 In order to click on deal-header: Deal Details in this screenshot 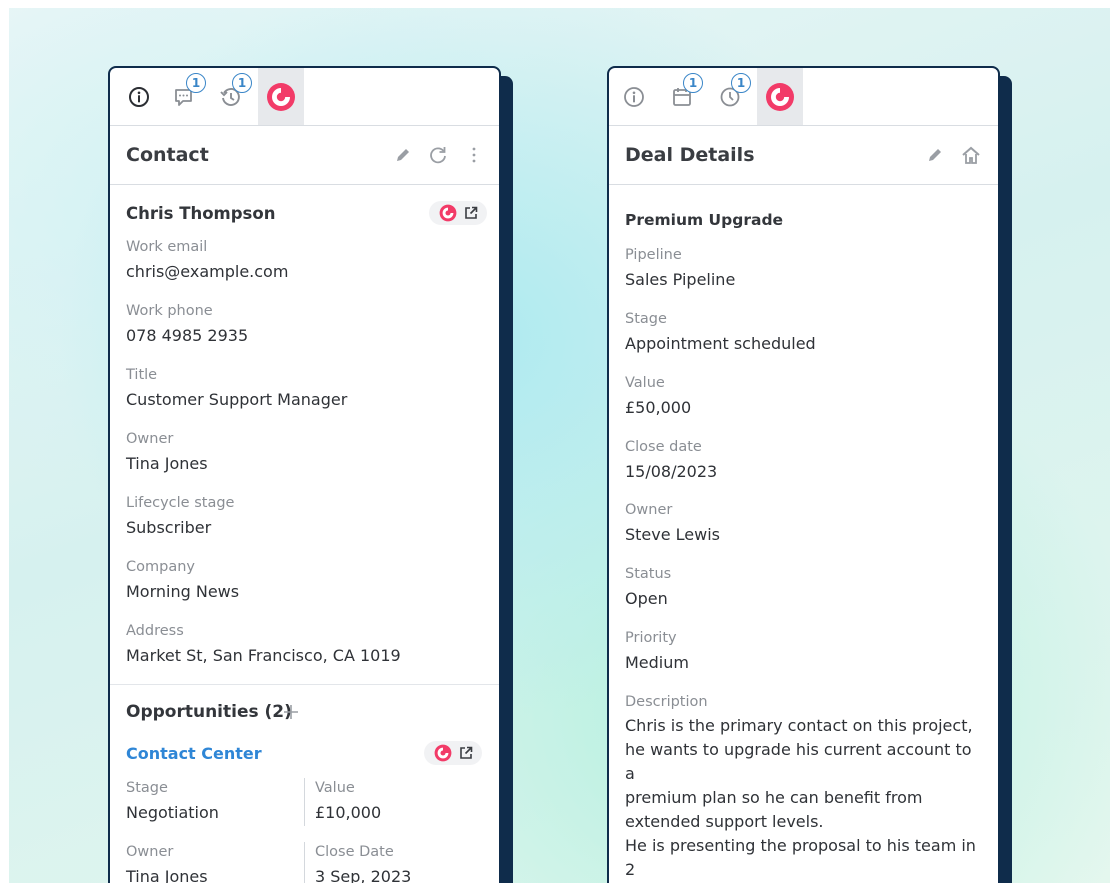, I will do `click(803, 155)`.